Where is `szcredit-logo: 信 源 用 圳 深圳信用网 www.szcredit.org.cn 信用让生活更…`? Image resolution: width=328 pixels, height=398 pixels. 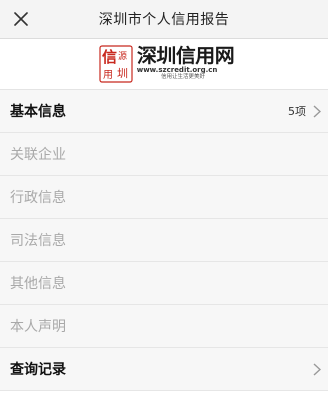 szcredit-logo: 信 源 用 圳 深圳信用网 www.szcredit.org.cn 信用让生活更… is located at coordinates (167, 64).